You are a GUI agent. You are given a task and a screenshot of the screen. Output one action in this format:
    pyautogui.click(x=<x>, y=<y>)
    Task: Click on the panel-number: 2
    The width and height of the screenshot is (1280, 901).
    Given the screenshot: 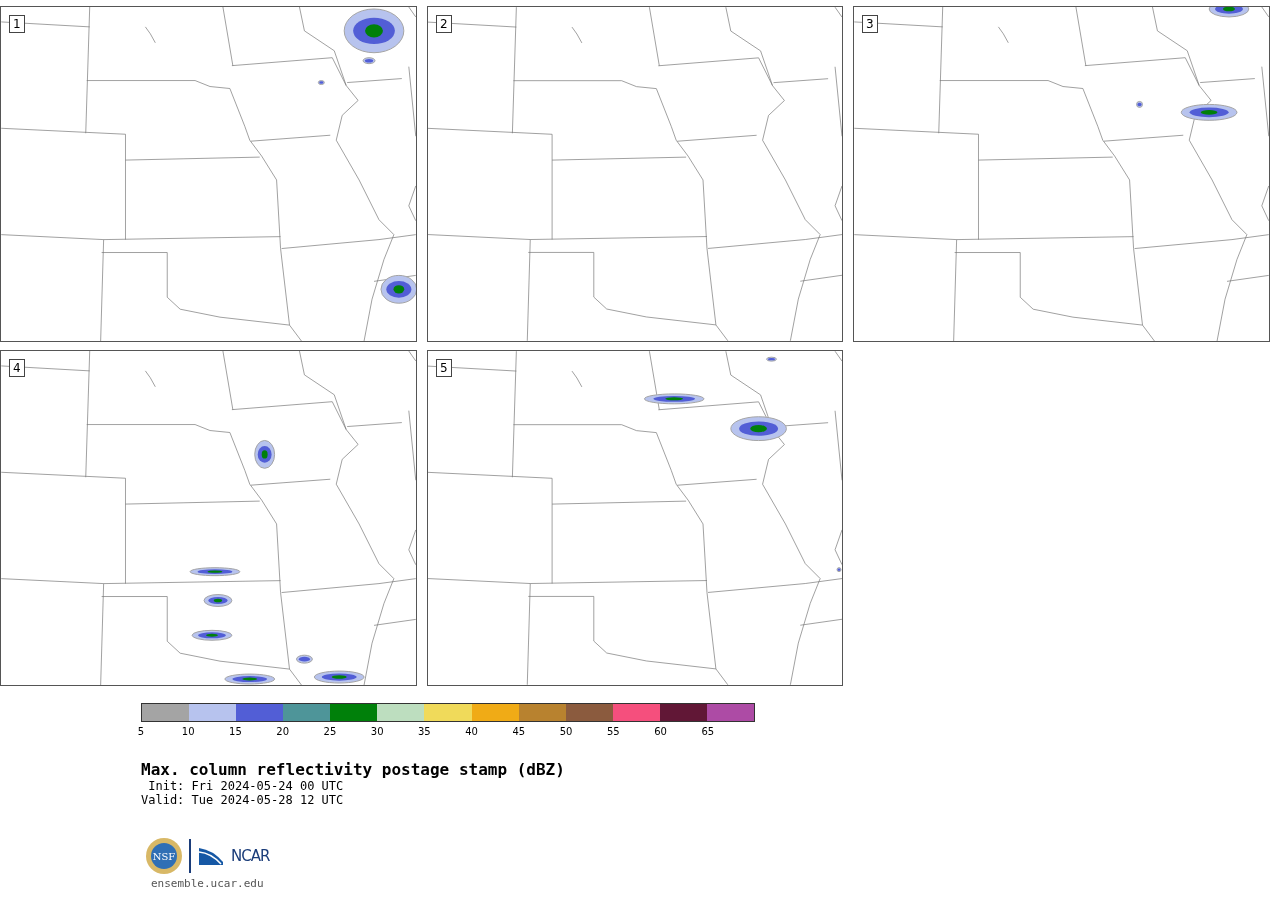 What is the action you would take?
    pyautogui.click(x=444, y=24)
    